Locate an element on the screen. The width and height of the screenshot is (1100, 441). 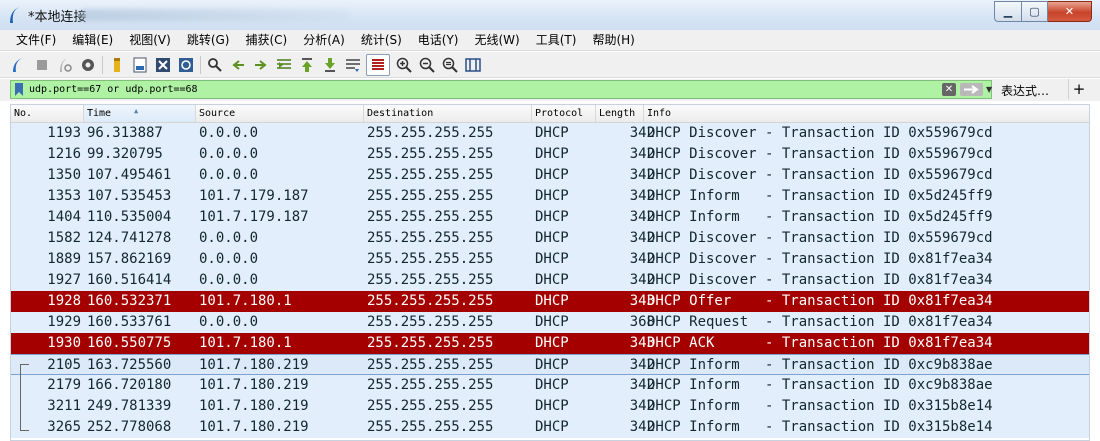
shark-fin-start-icon is located at coordinates (19, 65).